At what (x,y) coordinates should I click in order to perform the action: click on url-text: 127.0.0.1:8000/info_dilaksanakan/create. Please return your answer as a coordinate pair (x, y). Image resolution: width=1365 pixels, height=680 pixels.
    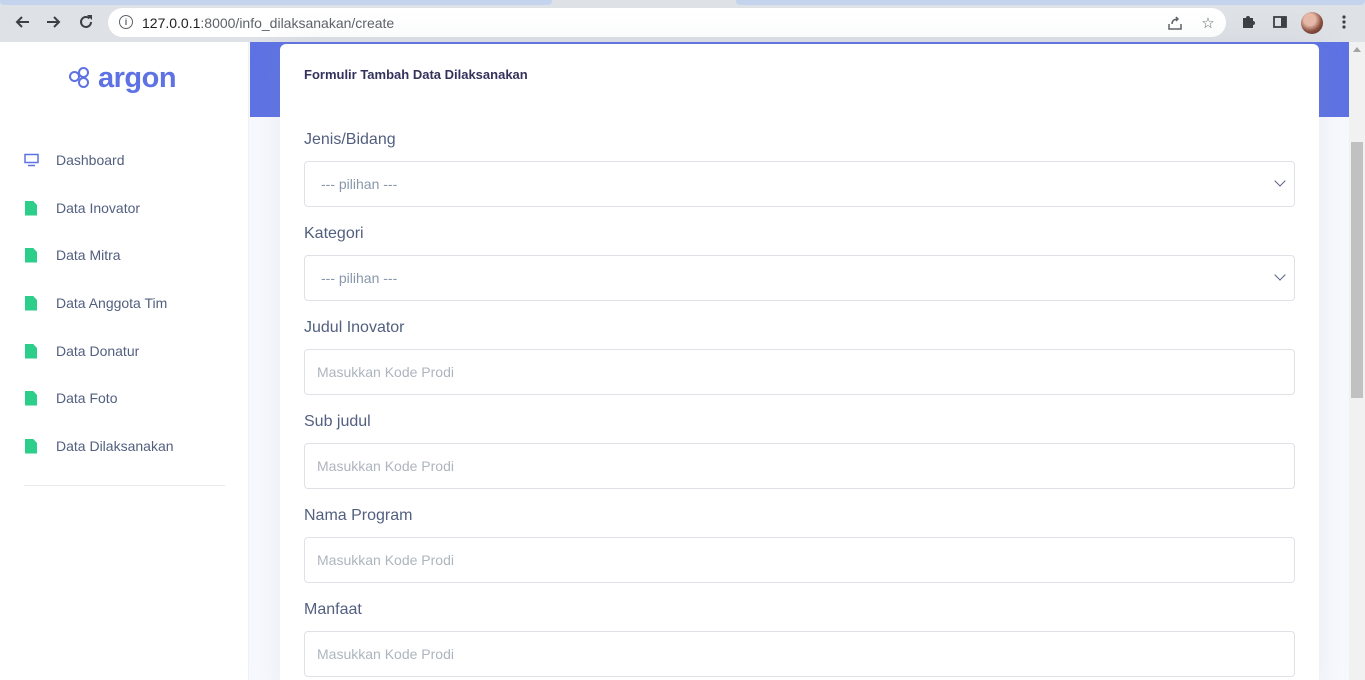
    Looking at the image, I should click on (268, 23).